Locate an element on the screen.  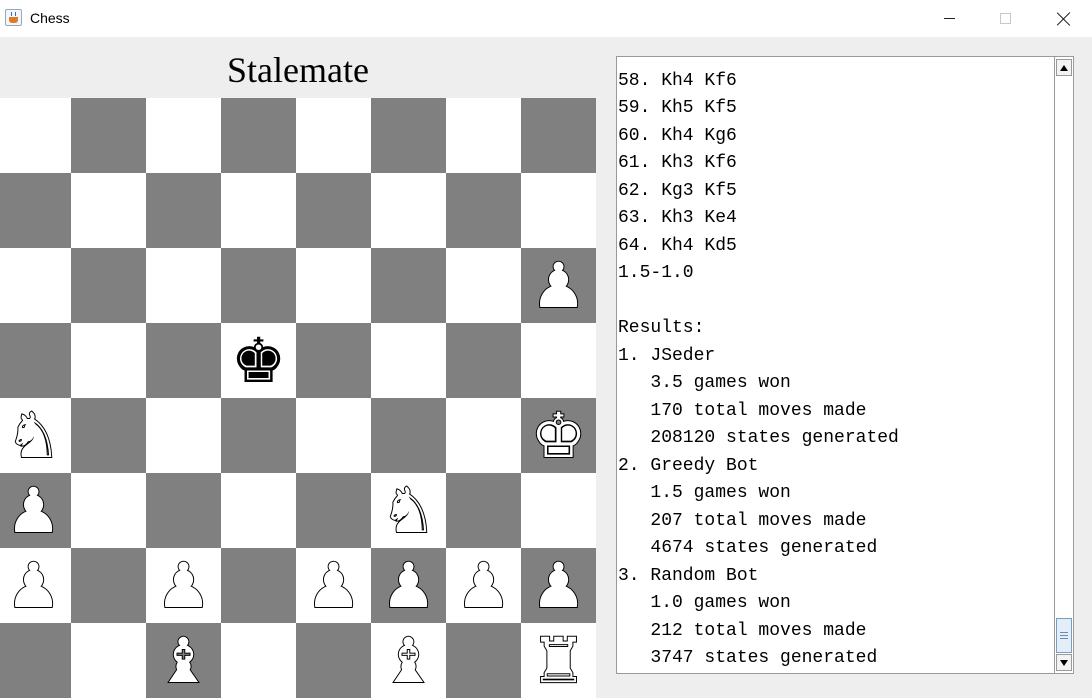
square-b7 is located at coordinates (108, 210).